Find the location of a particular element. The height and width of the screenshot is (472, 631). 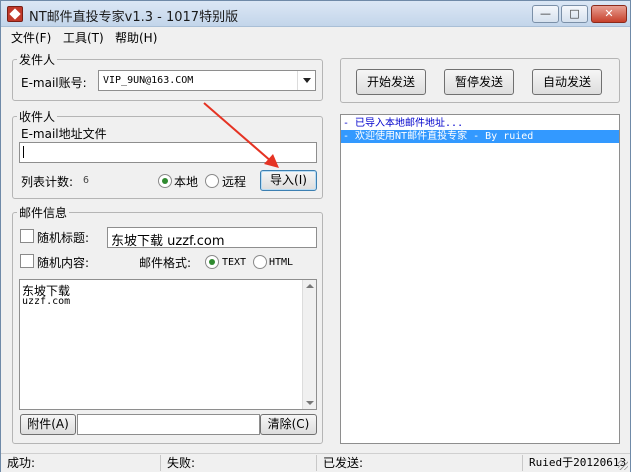

window-title: NT邮件直投专家v1.3 - 1017特别版 is located at coordinates (134, 17).